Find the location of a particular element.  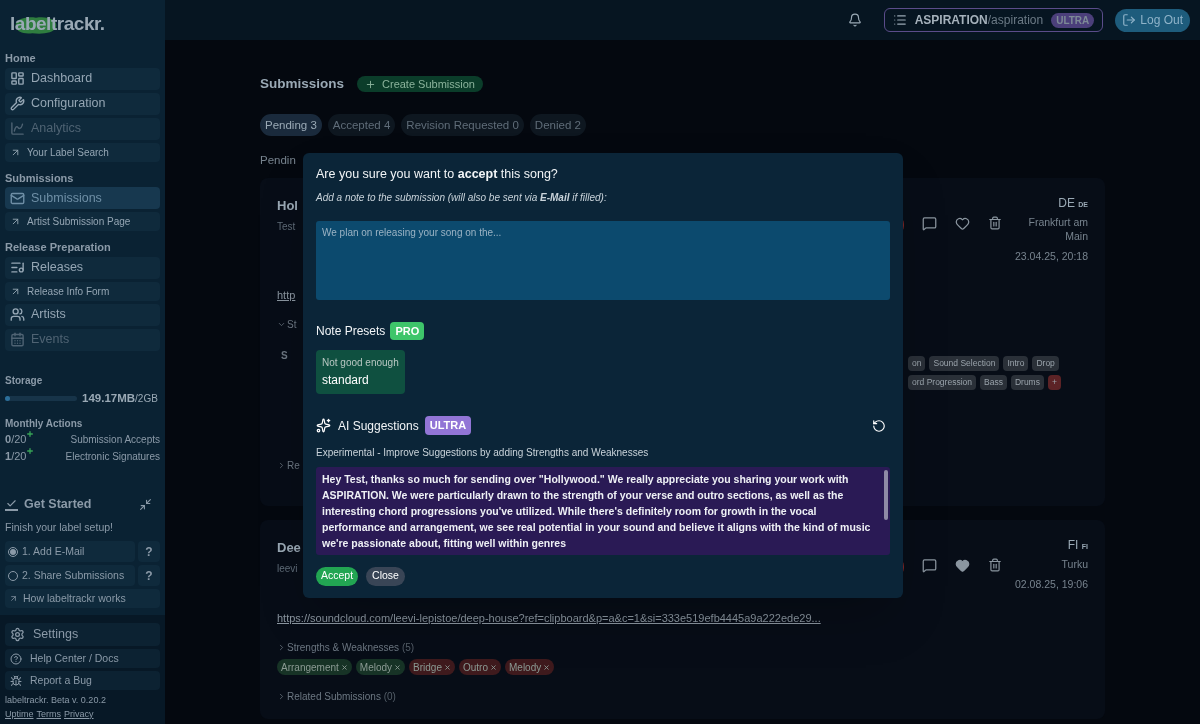

footer-link: Privacy is located at coordinates (79, 714).